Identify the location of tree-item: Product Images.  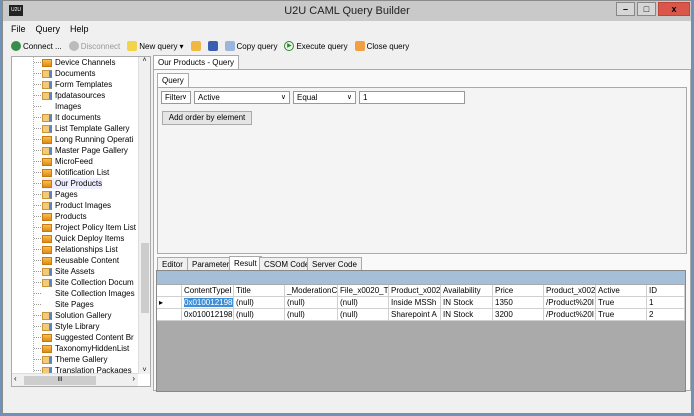
(72, 205).